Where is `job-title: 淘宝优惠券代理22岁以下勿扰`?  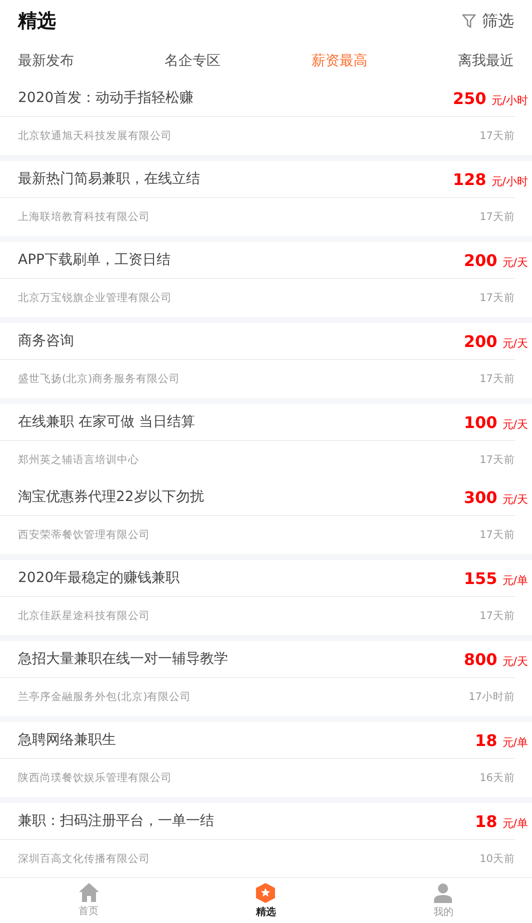 job-title: 淘宝优惠券代理22岁以下勿扰 is located at coordinates (111, 497).